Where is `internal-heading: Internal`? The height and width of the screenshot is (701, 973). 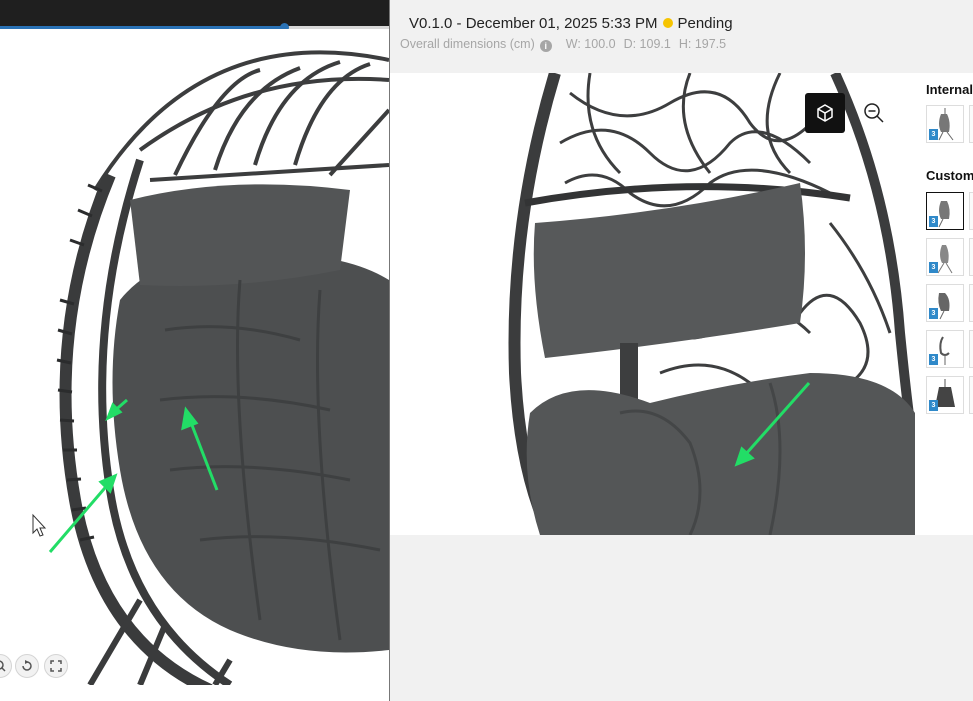 internal-heading: Internal is located at coordinates (949, 89).